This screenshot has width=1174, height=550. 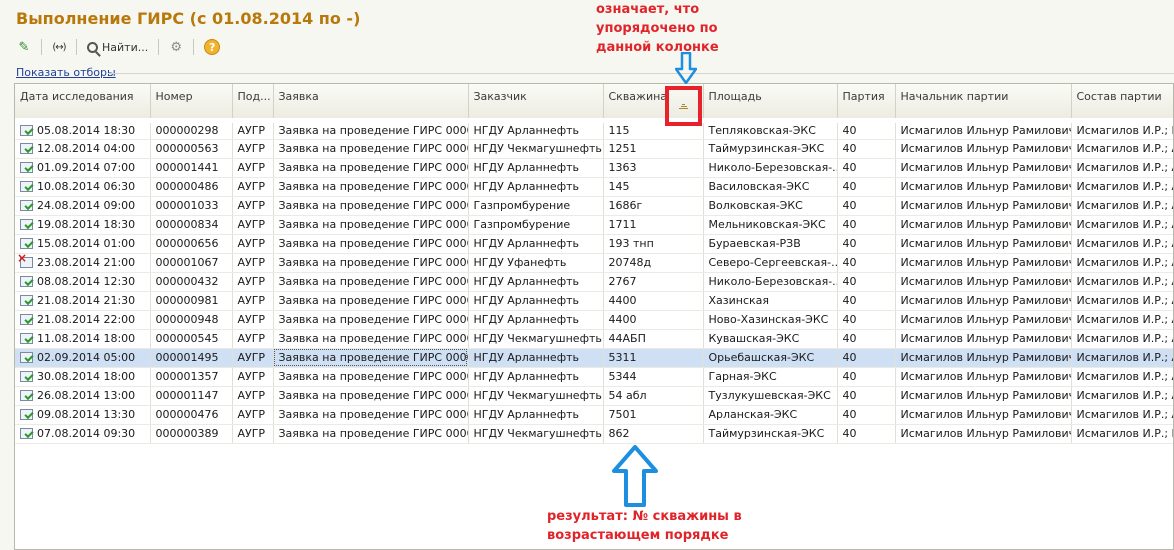 What do you see at coordinates (83, 320) in the screenshot?
I see `table-cell: 21.08.2014 22:00` at bounding box center [83, 320].